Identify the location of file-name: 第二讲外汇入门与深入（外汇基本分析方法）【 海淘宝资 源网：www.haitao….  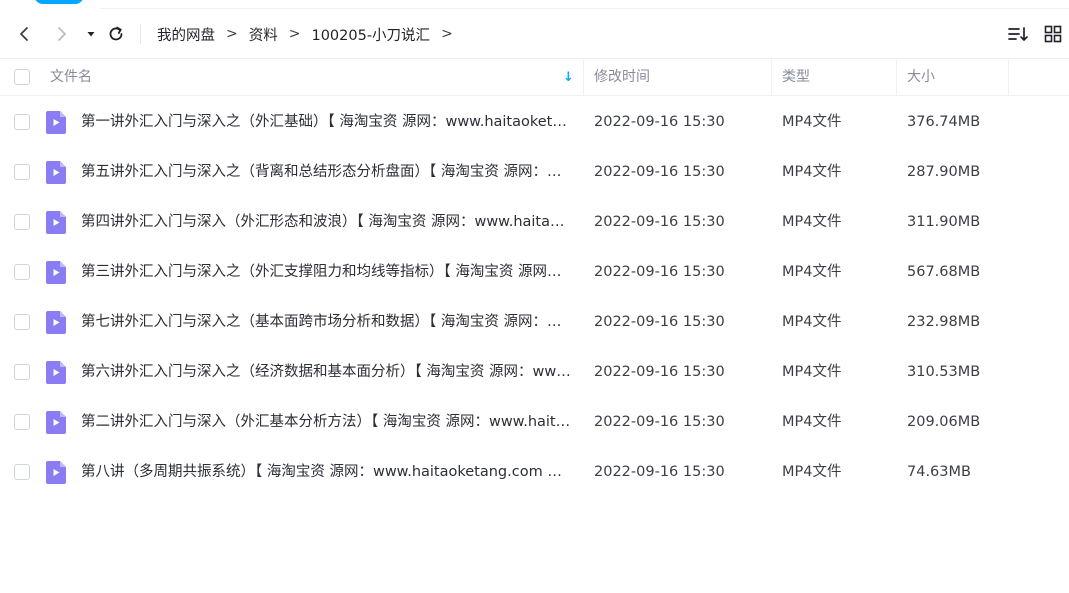
(326, 422).